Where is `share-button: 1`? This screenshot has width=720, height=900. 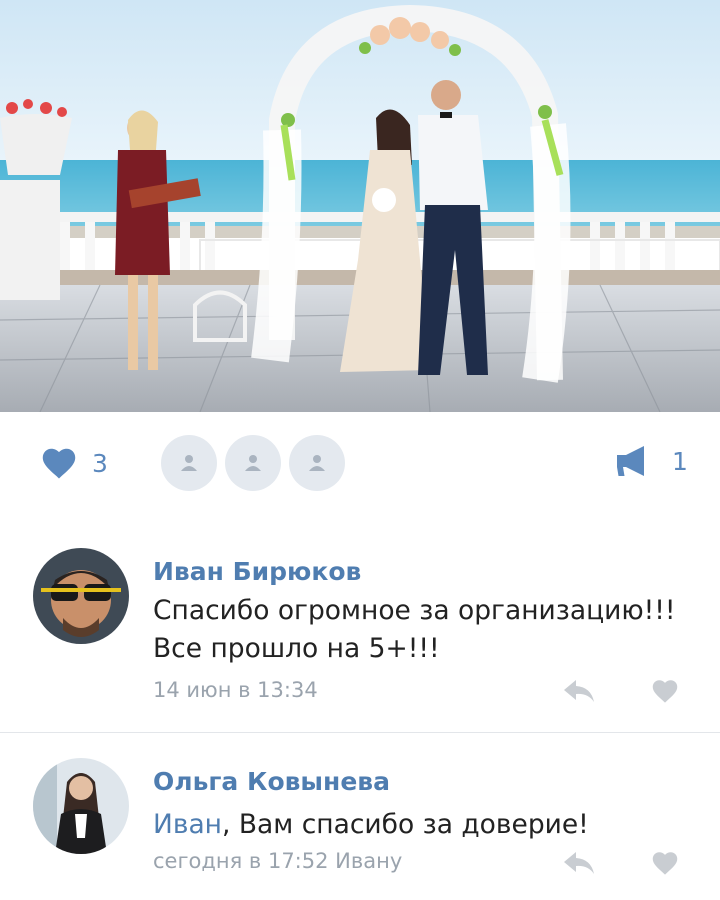 share-button: 1 is located at coordinates (651, 461).